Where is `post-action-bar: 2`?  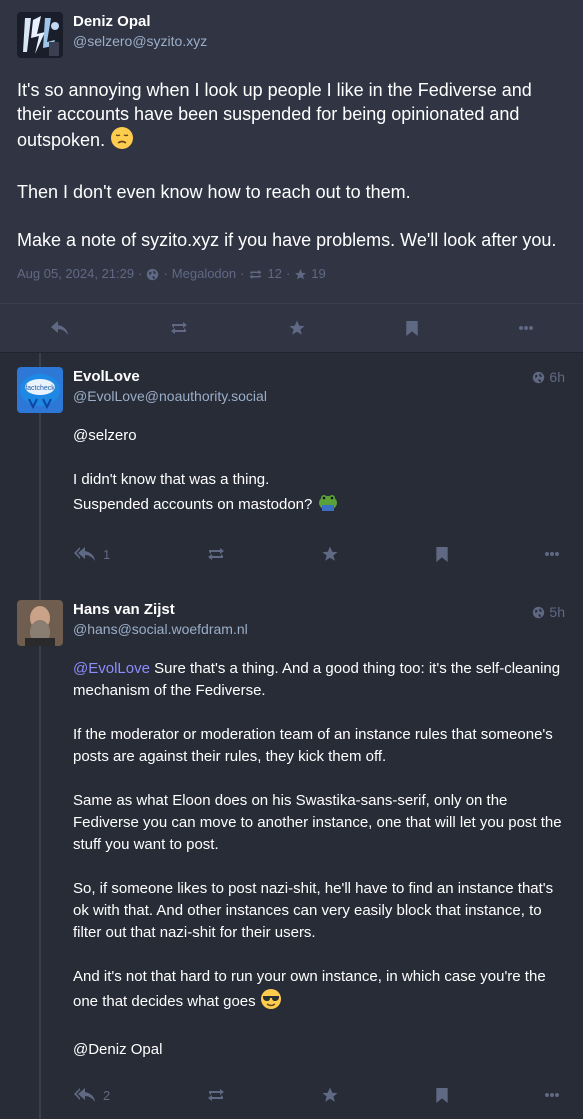
post-action-bar: 2 is located at coordinates (319, 1095).